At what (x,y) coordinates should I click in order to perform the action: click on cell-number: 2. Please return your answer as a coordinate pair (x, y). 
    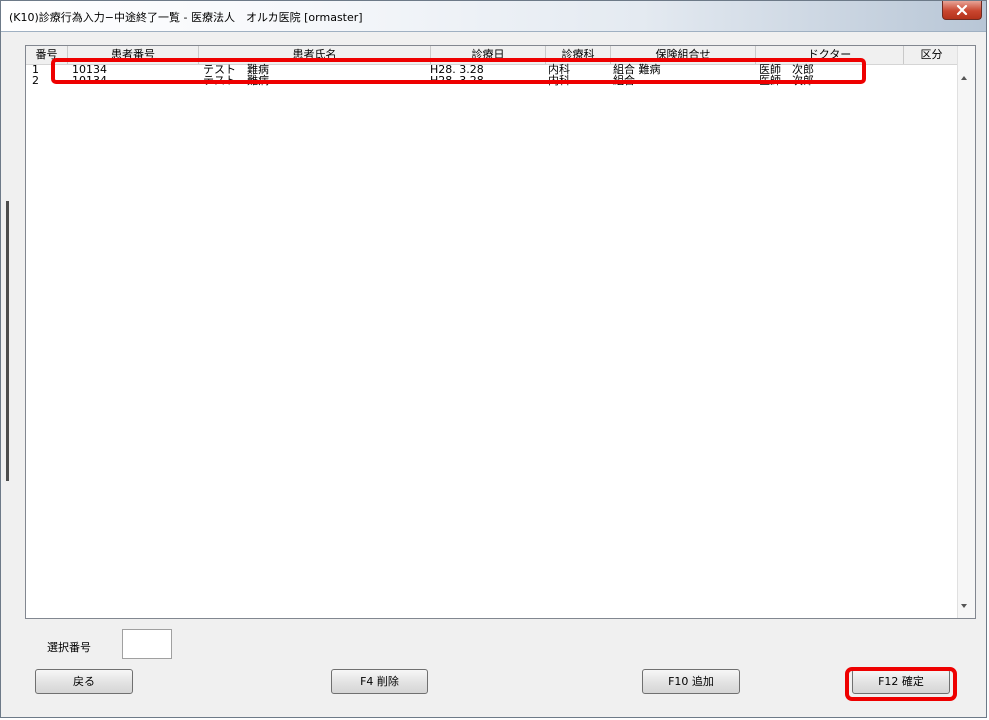
    Looking at the image, I should click on (35, 80).